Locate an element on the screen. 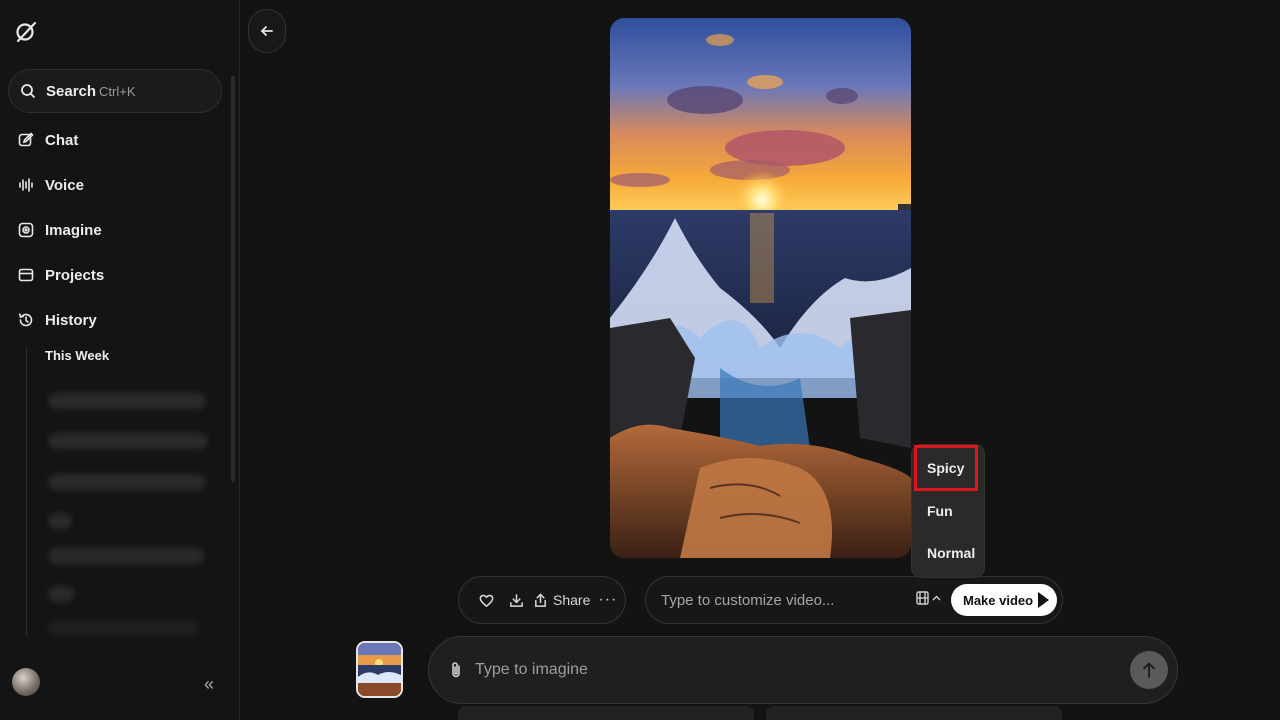  sidebar-item-chat: Chat is located at coordinates (115, 140).